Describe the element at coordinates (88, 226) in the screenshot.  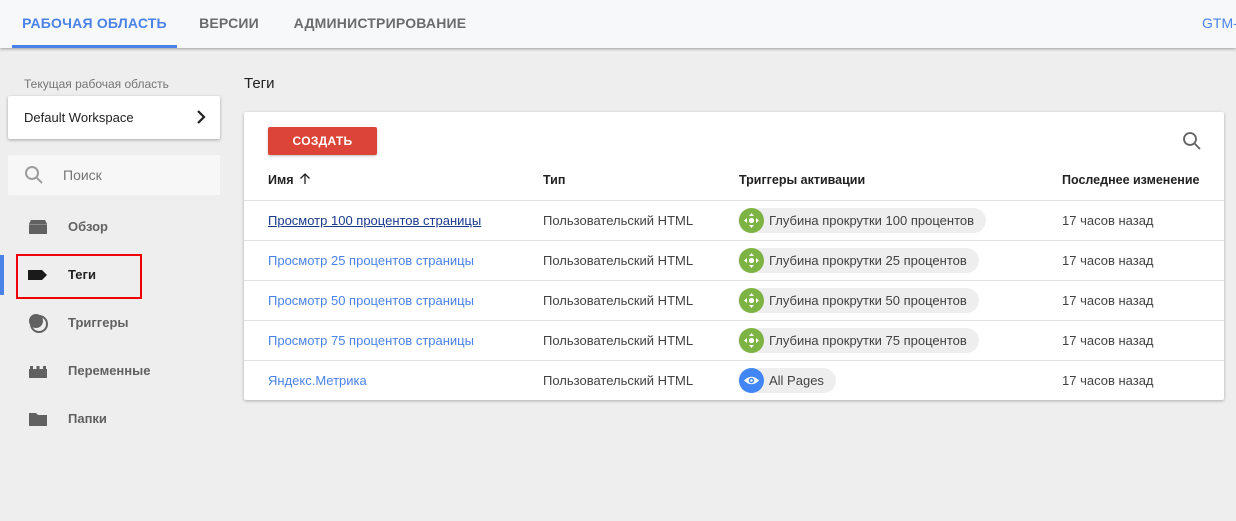
I see `sidebar-item-label: Обзор` at that location.